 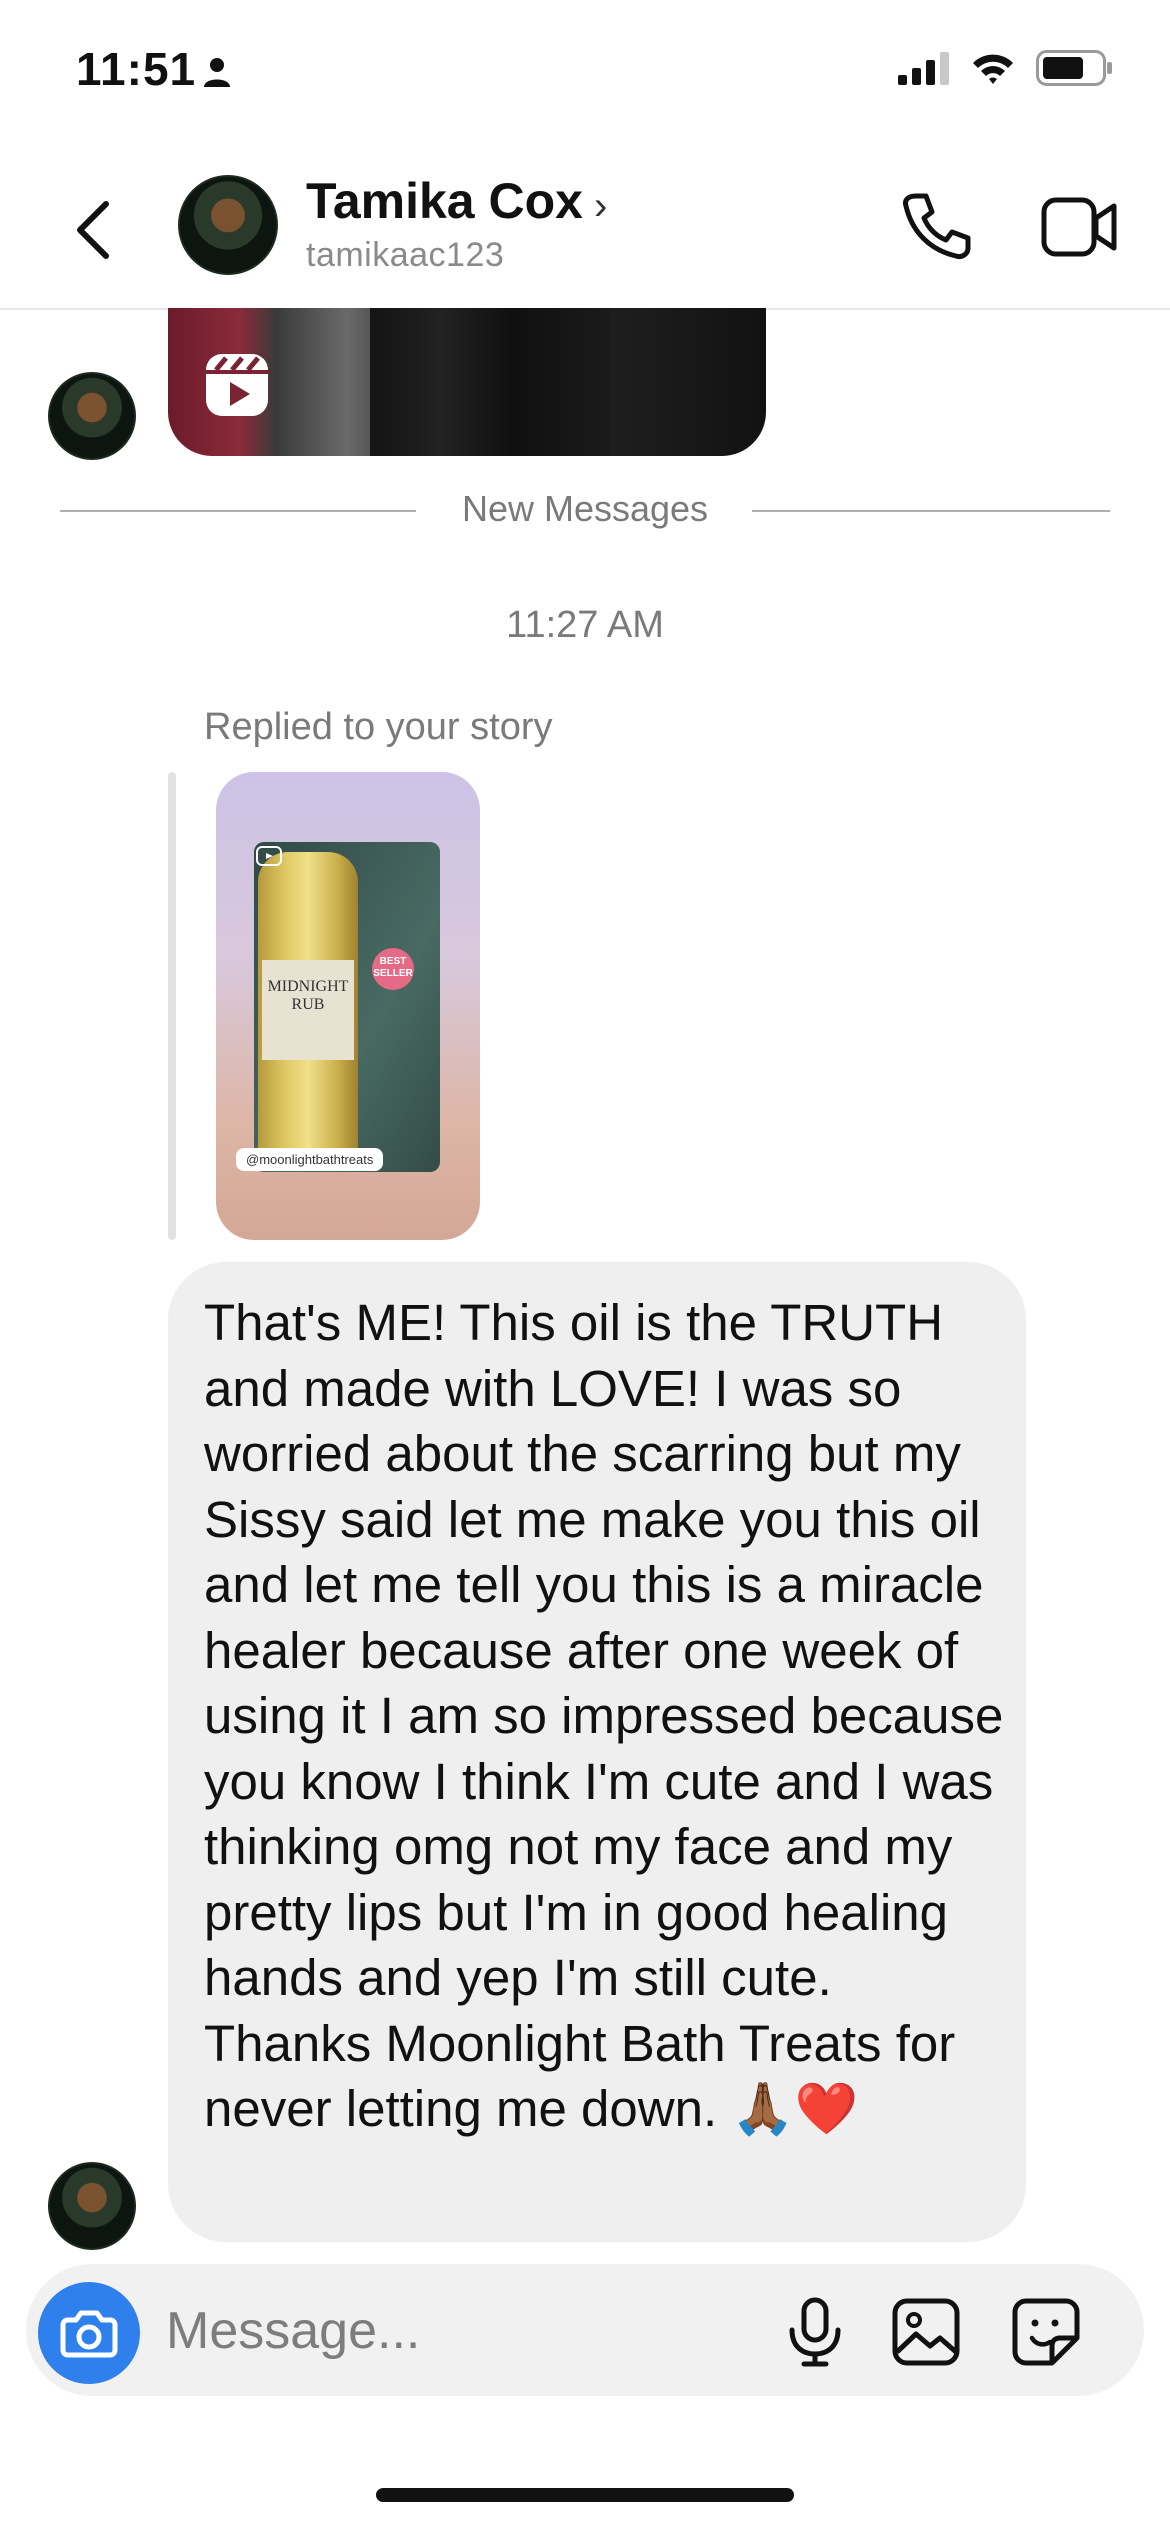 I want to click on message-timestamp: 11:27 AM, so click(x=585, y=625).